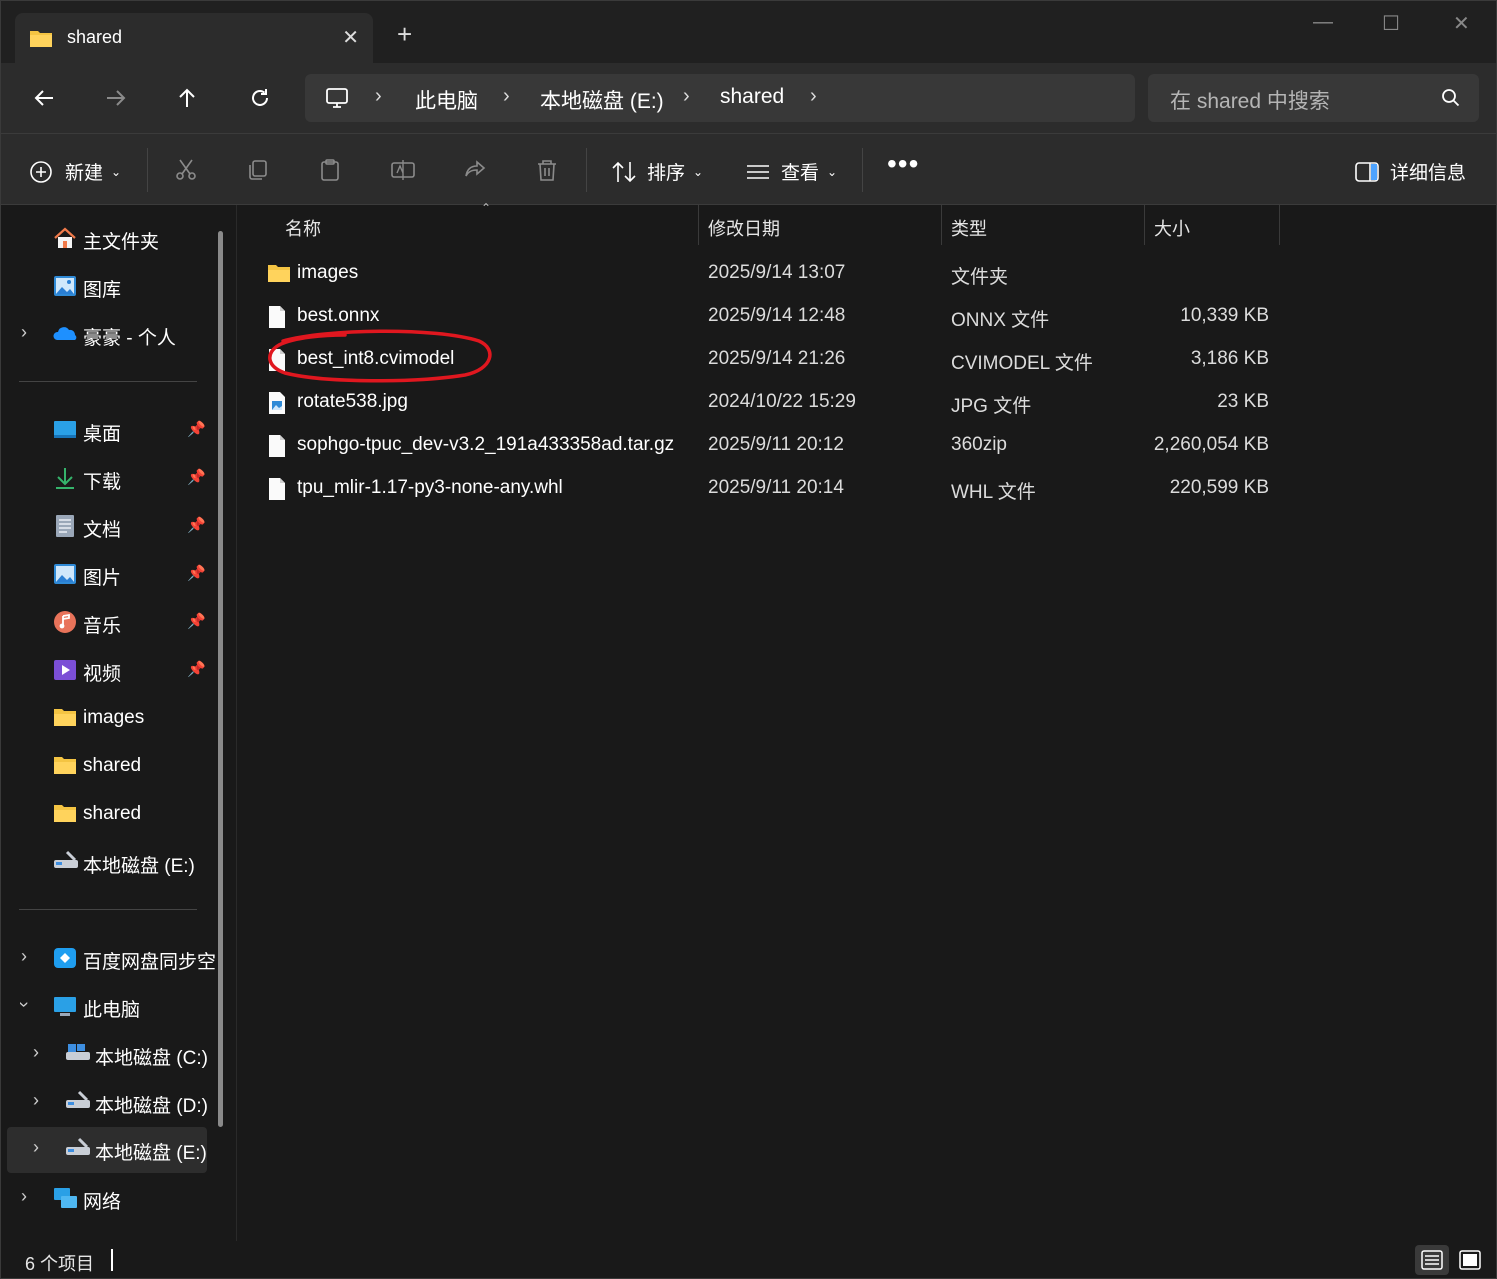 This screenshot has height=1279, width=1497. I want to click on search-box: 在 shared 中搜索, so click(1313, 98).